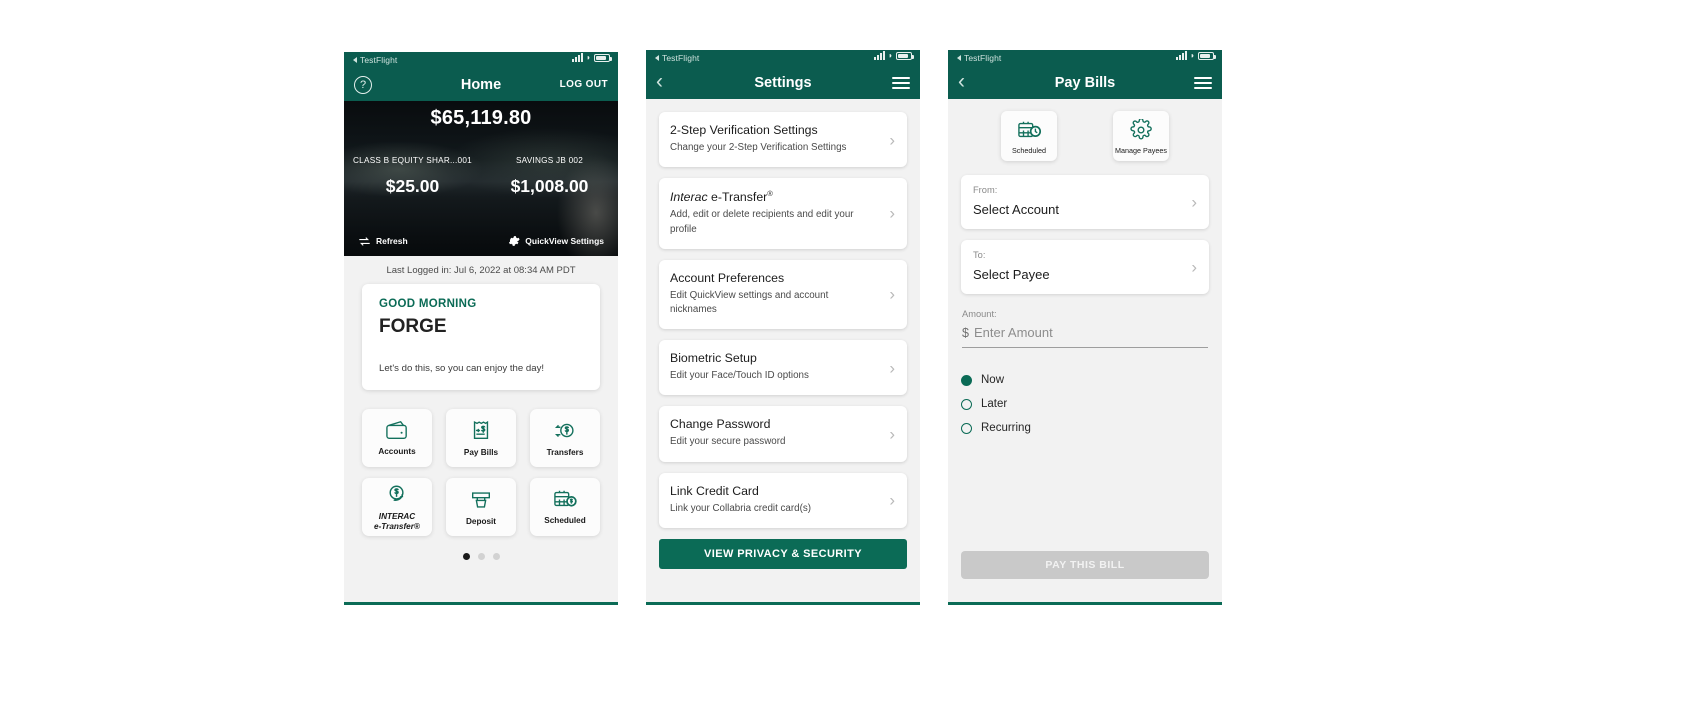  What do you see at coordinates (1085, 428) in the screenshot?
I see `radio-option-recurring: Recurring` at bounding box center [1085, 428].